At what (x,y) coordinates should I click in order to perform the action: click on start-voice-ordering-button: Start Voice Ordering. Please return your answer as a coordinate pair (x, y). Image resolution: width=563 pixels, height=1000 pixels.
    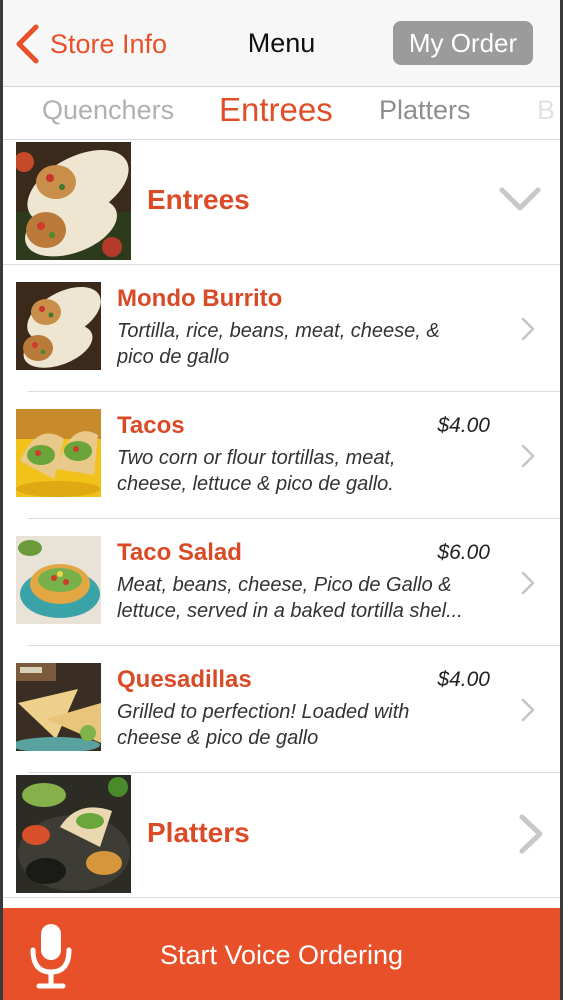
    Looking at the image, I should click on (281, 954).